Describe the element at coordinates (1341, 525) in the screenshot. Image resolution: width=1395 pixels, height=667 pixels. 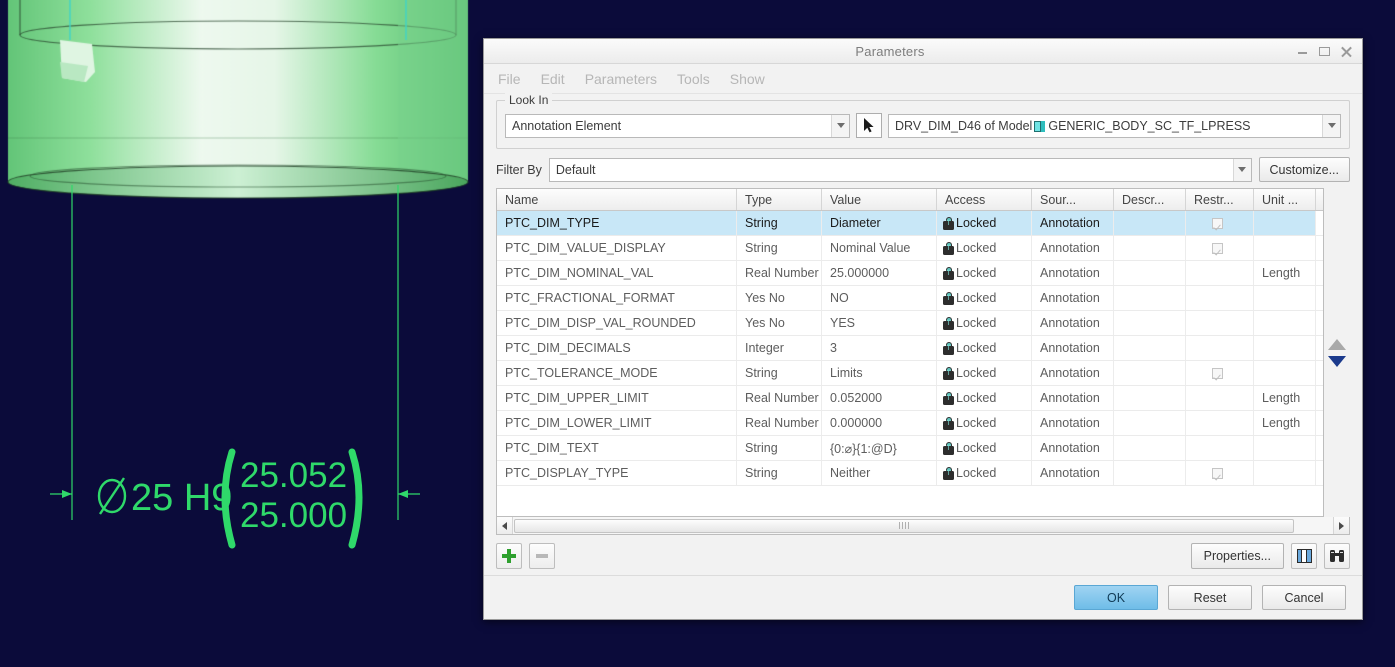
I see `scroll-right-button` at that location.